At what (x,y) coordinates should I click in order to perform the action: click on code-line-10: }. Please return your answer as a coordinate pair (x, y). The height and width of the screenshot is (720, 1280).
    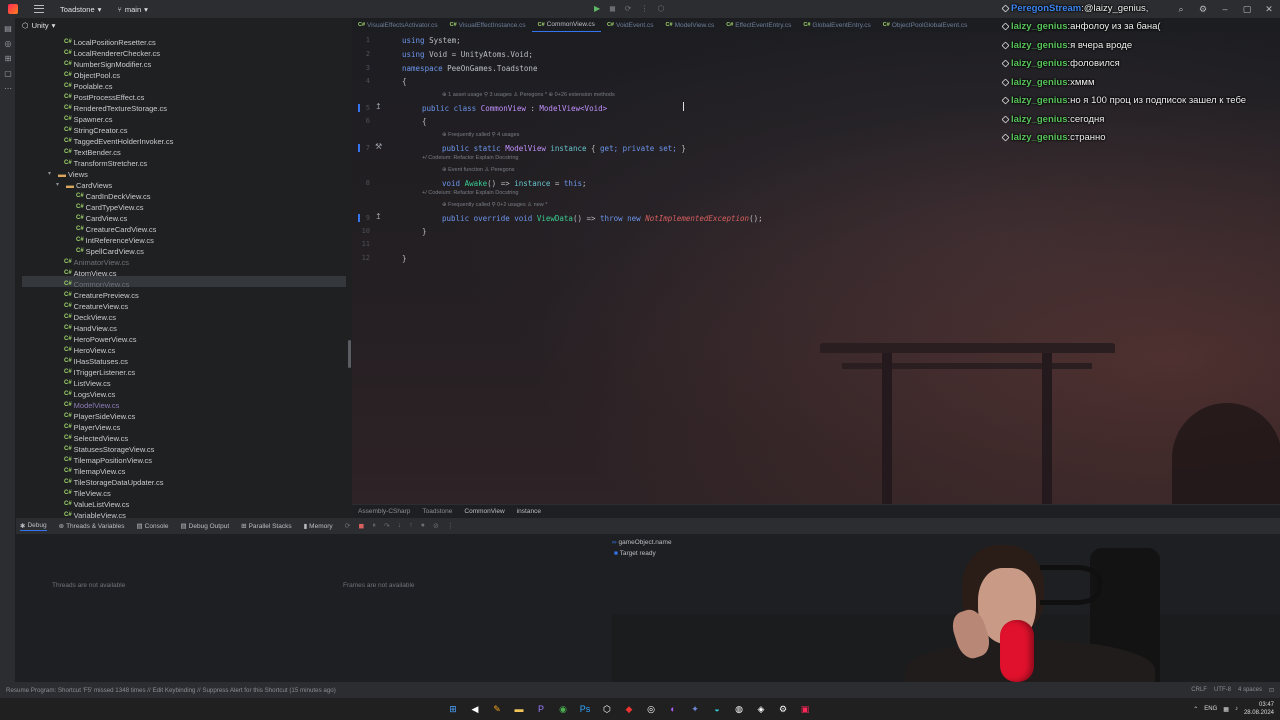
    Looking at the image, I should click on (424, 231).